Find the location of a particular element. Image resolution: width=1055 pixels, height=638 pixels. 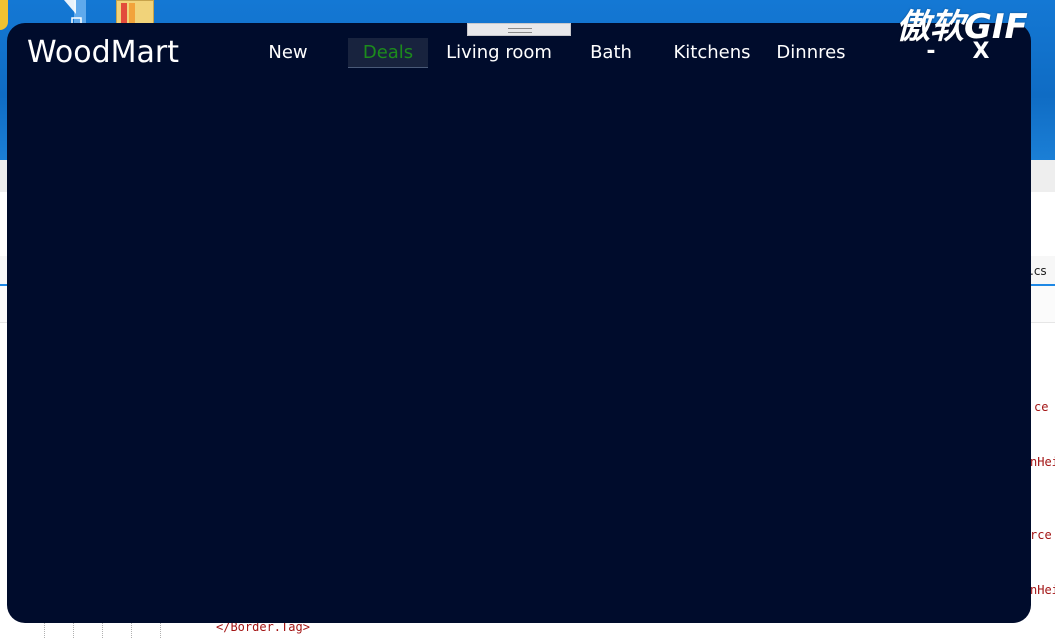

code-fragment: ce is located at coordinates (1041, 407).